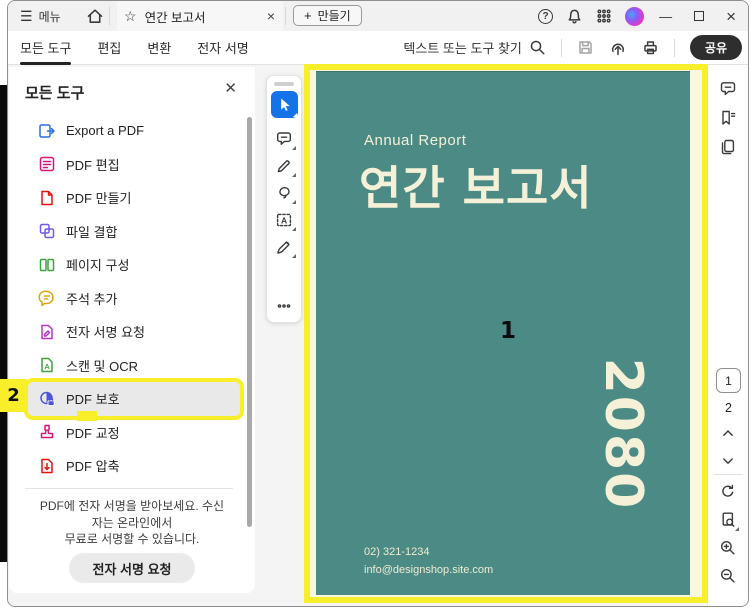 The height and width of the screenshot is (608, 750). I want to click on right-rail: 1 2, so click(727, 335).